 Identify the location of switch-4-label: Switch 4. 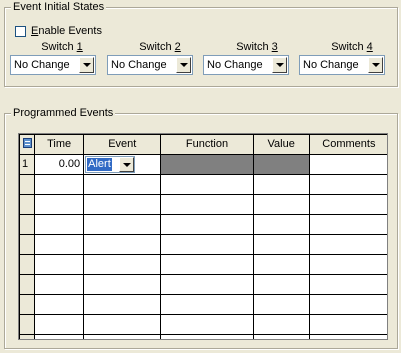
(352, 47).